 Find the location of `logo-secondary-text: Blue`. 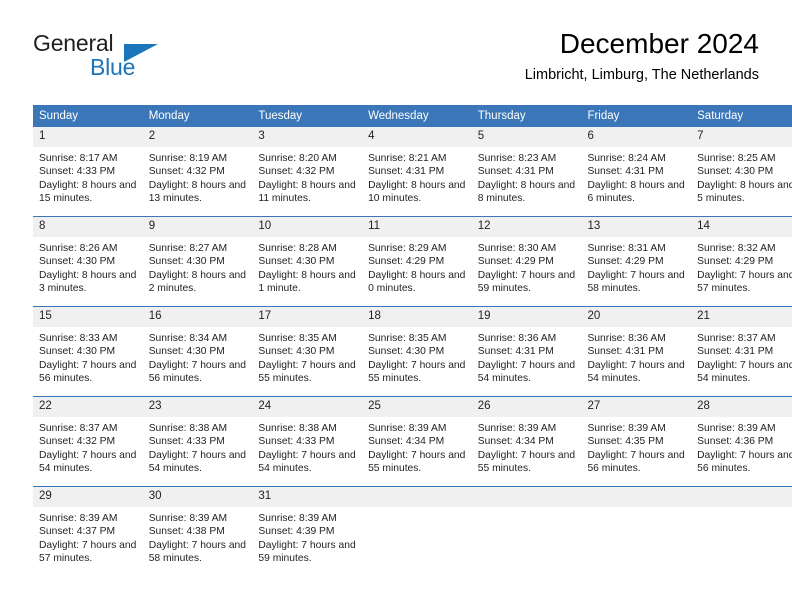

logo-secondary-text: Blue is located at coordinates (113, 67).